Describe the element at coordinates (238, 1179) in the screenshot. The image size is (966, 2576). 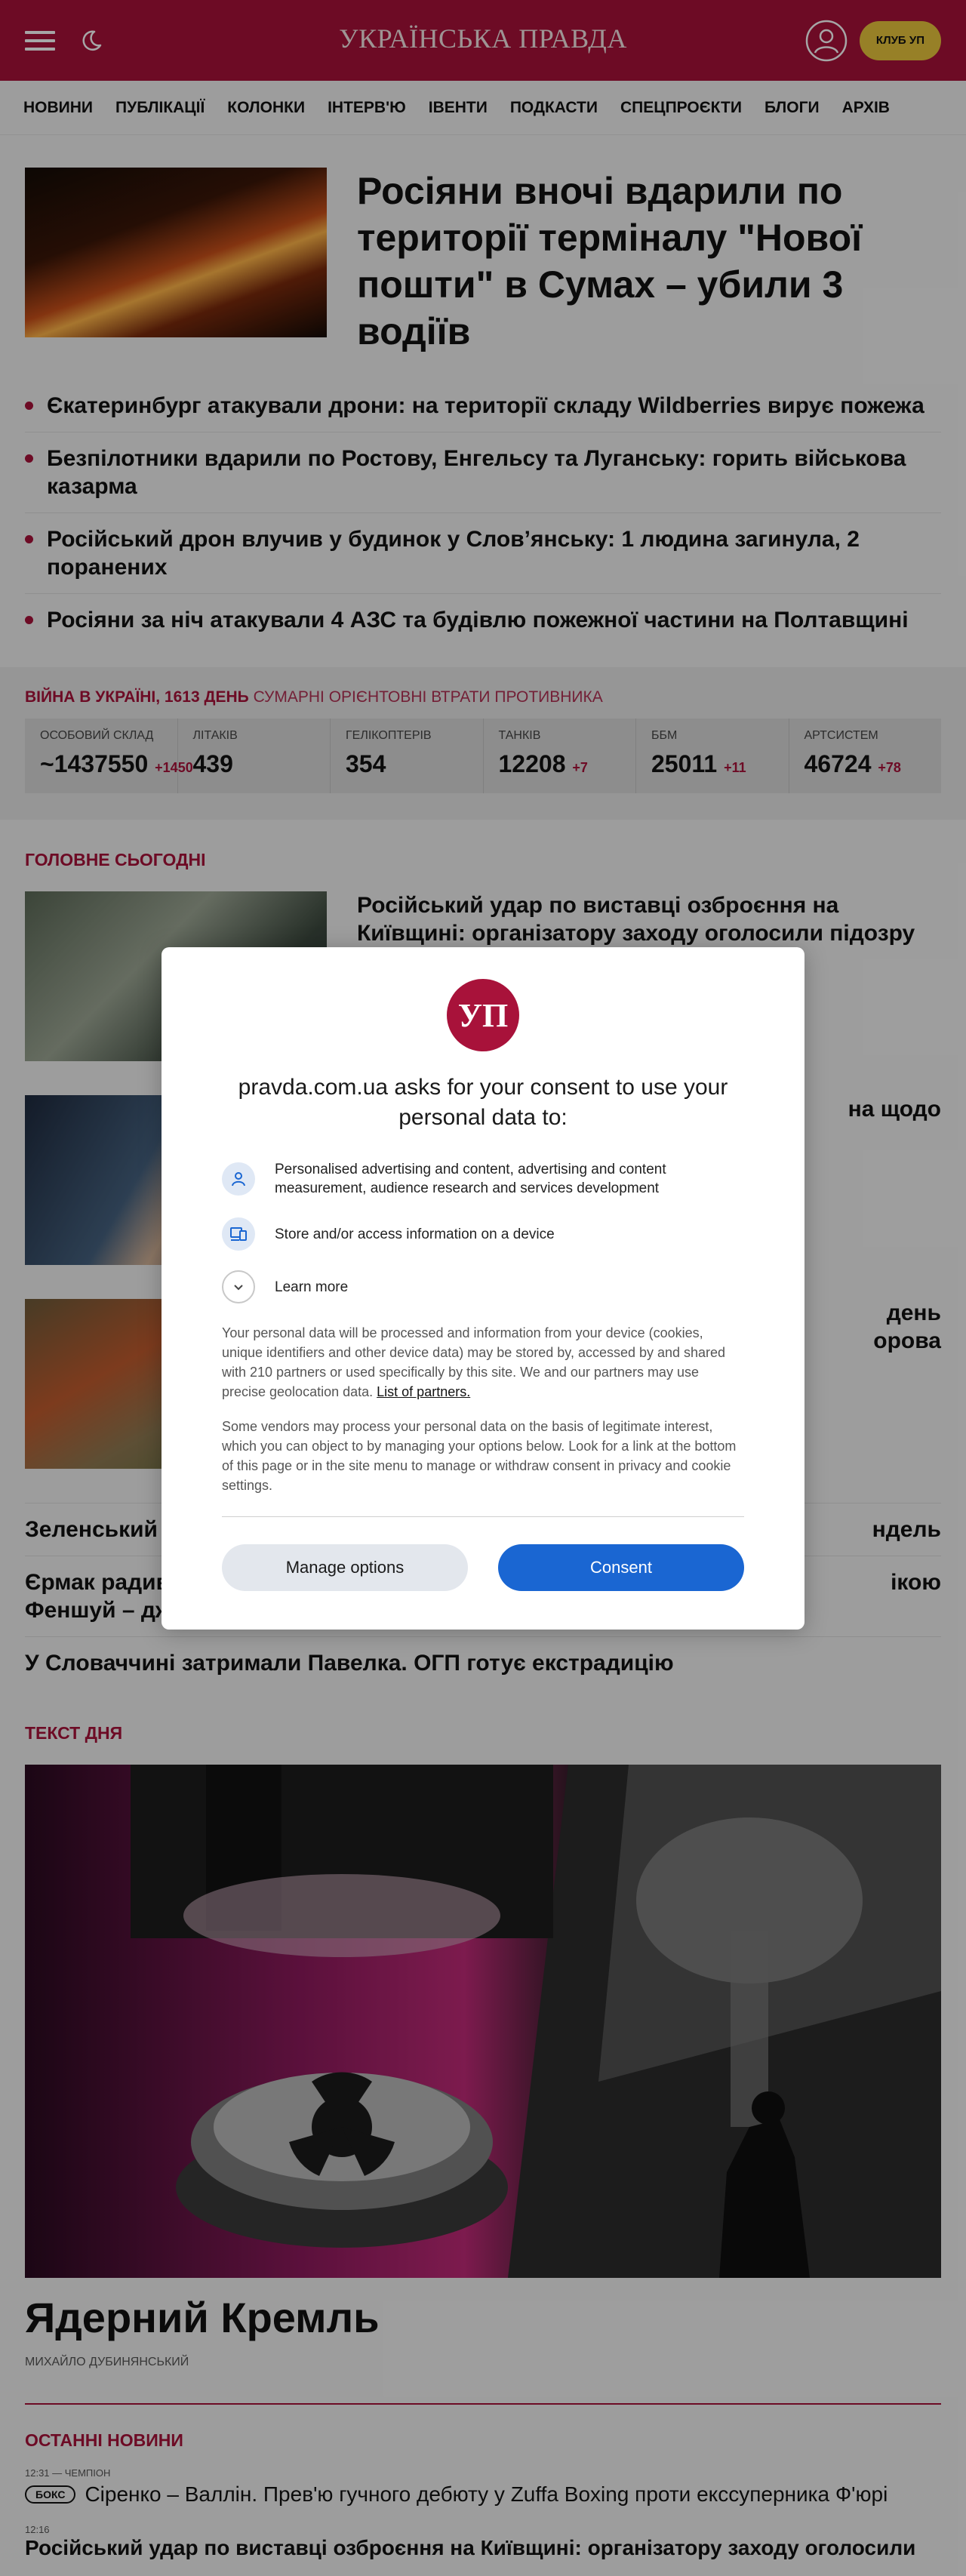
I see `person-icon` at that location.